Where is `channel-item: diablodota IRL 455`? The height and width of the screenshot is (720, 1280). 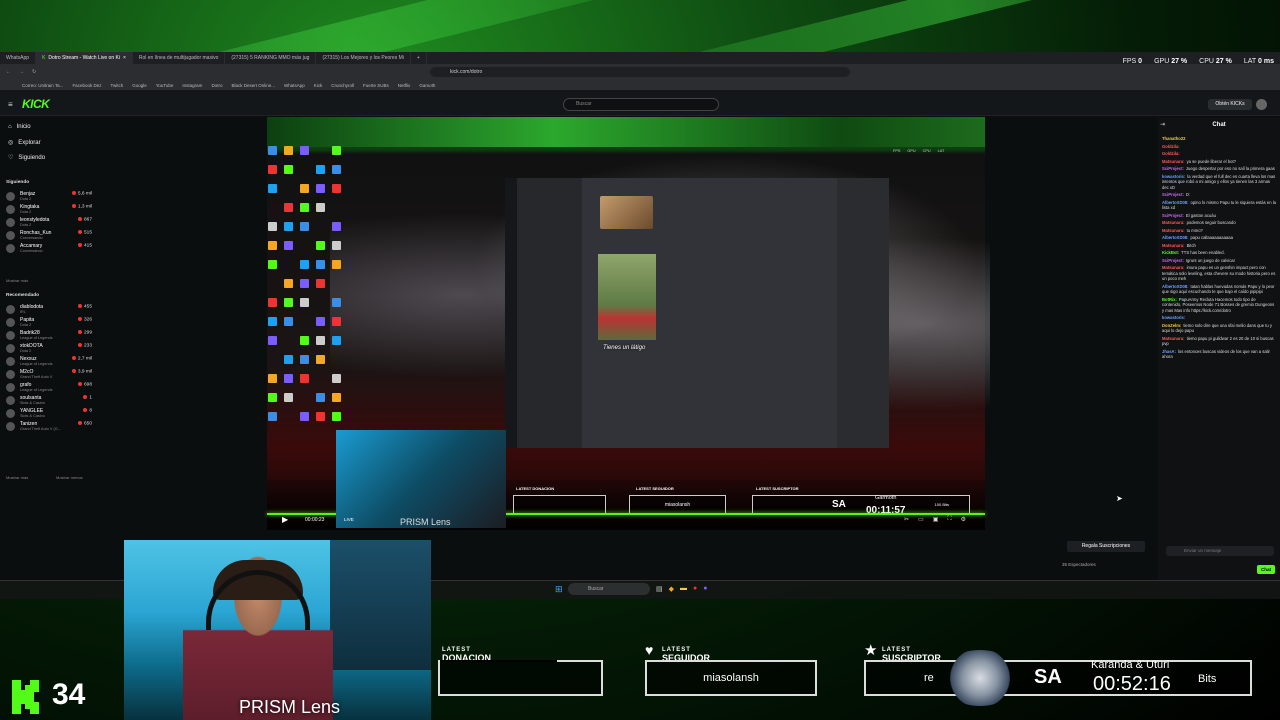
channel-item: diablodota IRL 455 is located at coordinates (49, 310).